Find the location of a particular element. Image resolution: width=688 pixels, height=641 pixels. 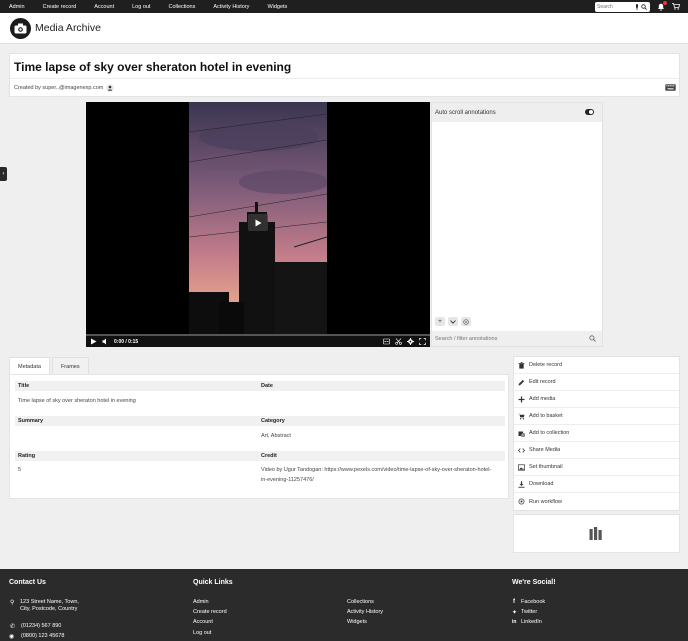

top-search-box is located at coordinates (622, 6).